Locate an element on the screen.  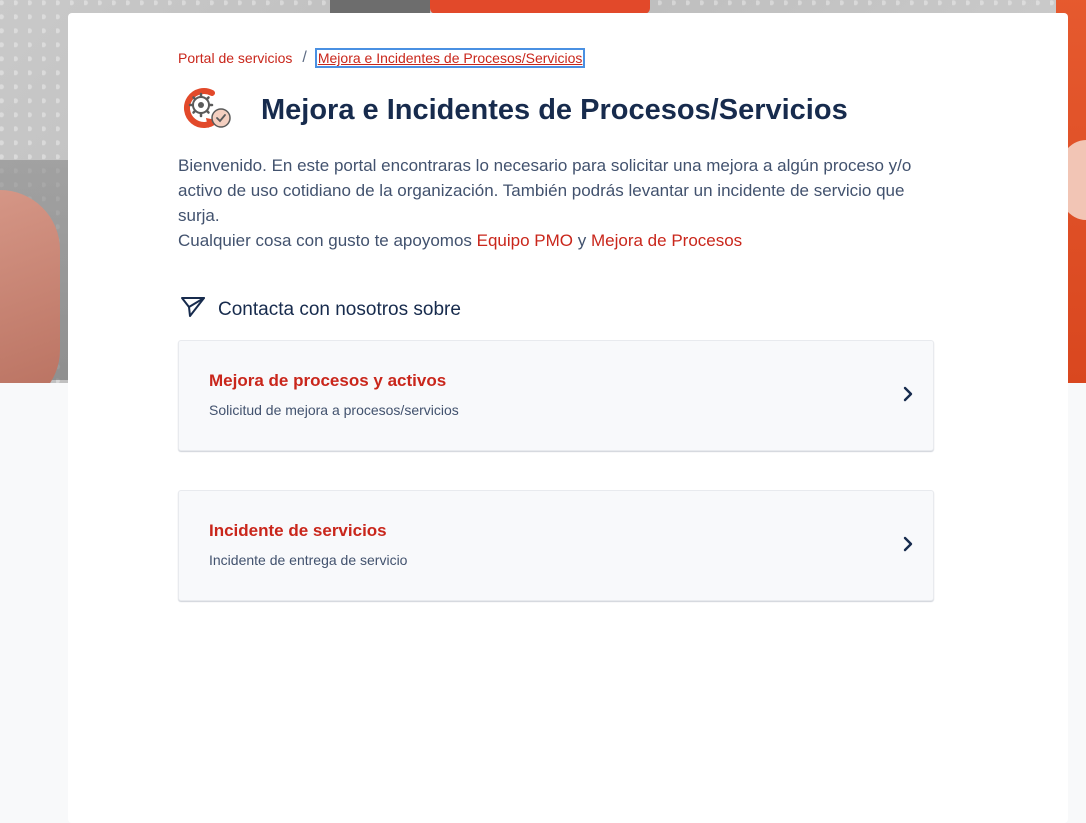
equipo-pmo-link: Equipo PMO is located at coordinates (525, 240).